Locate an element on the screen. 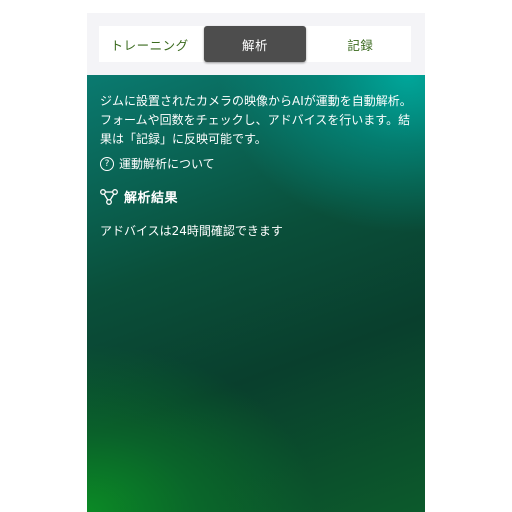 Image resolution: width=512 pixels, height=512 pixels. tab-records: 記録 is located at coordinates (360, 44).